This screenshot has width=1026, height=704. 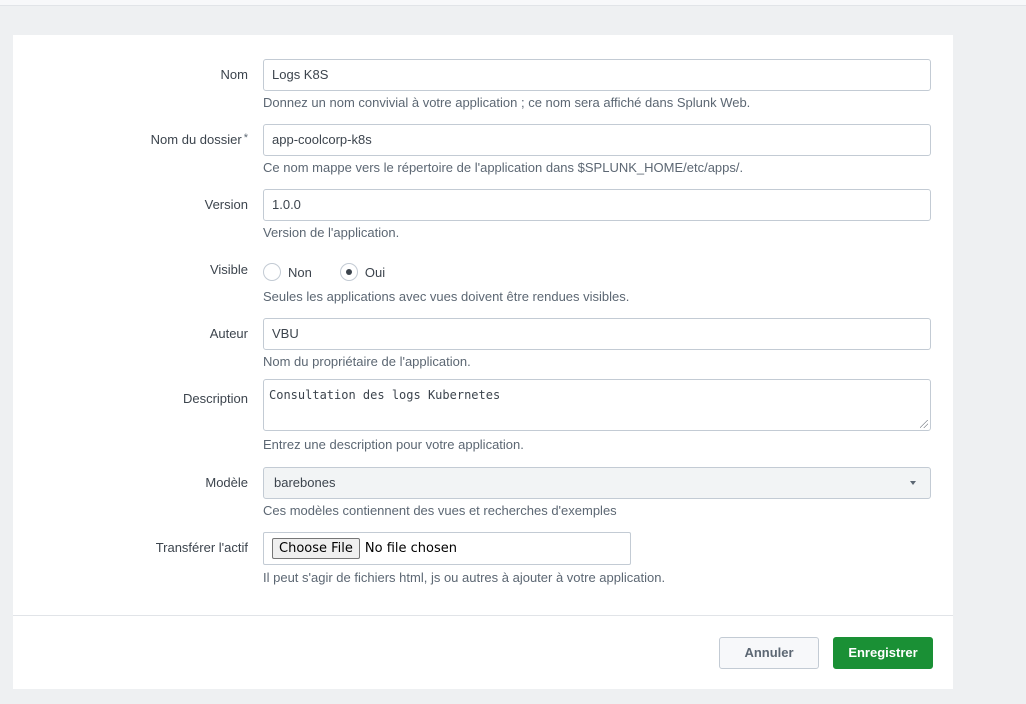 I want to click on template-label: Modèle, so click(x=226, y=482).